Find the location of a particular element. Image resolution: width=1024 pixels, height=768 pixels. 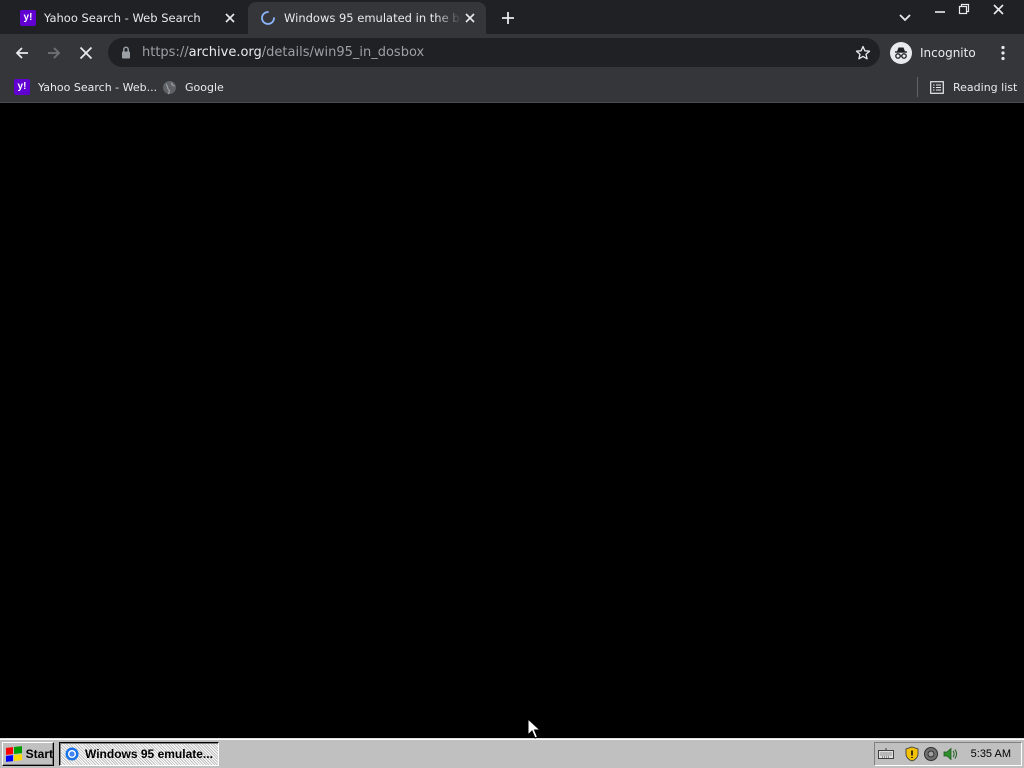

taskbar-clock: 5:35 AM is located at coordinates (991, 754).